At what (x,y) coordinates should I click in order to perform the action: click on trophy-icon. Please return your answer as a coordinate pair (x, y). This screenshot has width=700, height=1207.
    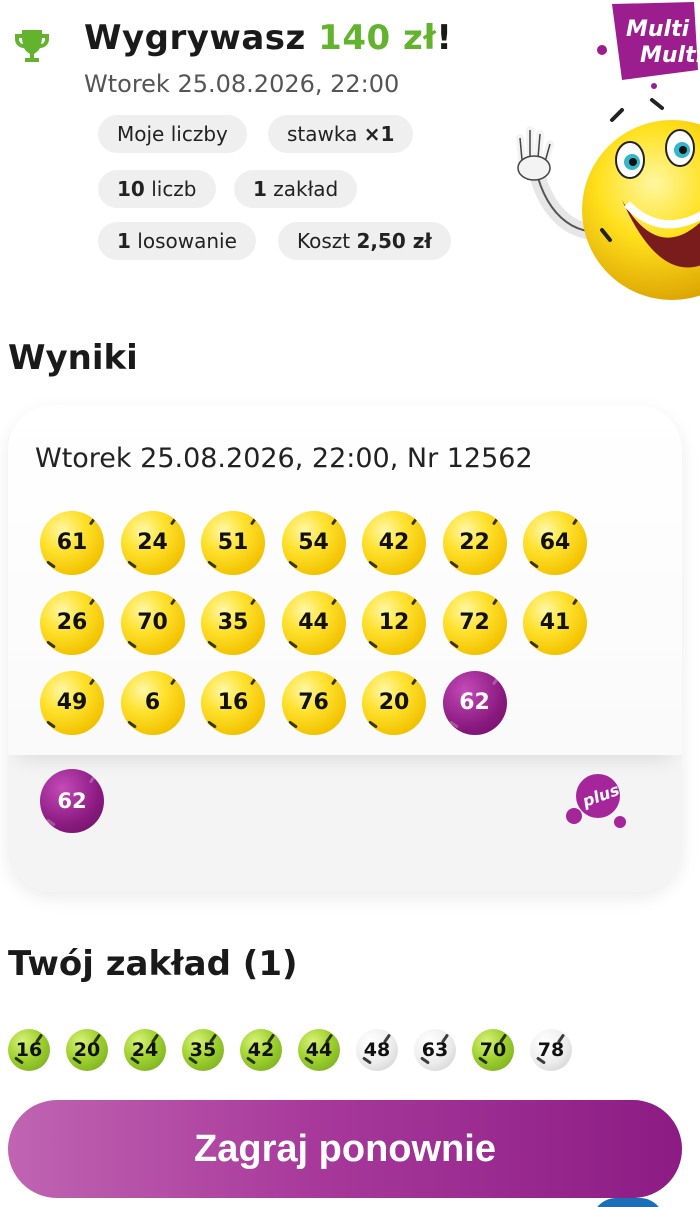
    Looking at the image, I should click on (32, 46).